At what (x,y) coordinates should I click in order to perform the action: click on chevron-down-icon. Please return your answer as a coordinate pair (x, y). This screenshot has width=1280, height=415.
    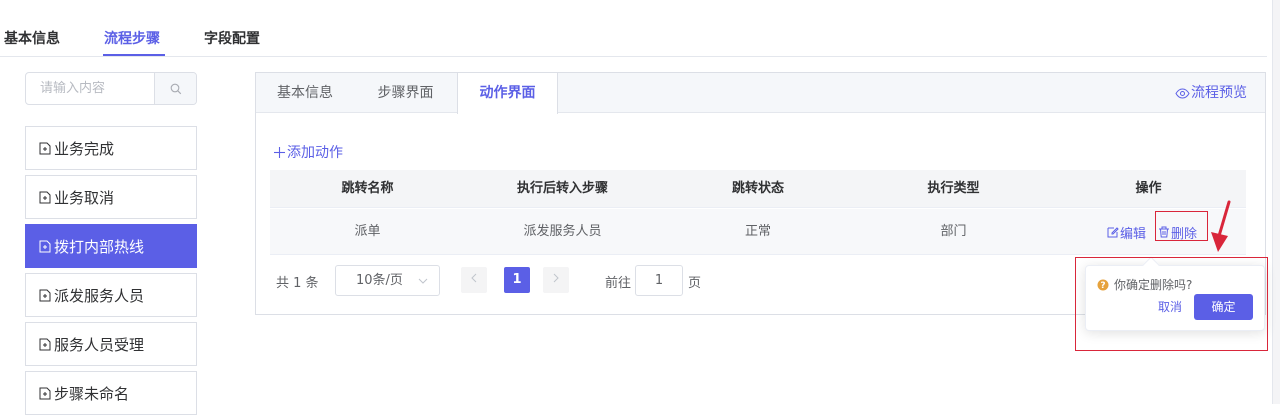
    Looking at the image, I should click on (423, 281).